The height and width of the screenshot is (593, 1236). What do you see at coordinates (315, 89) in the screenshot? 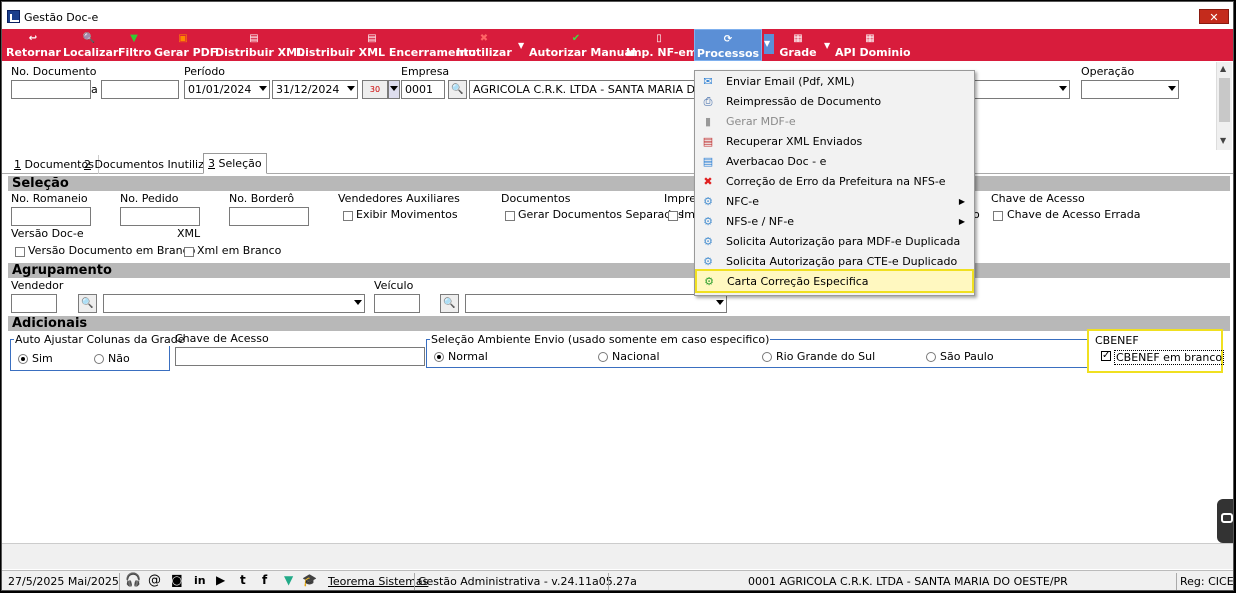
I see `periodo-end-input: 31/12/2024` at bounding box center [315, 89].